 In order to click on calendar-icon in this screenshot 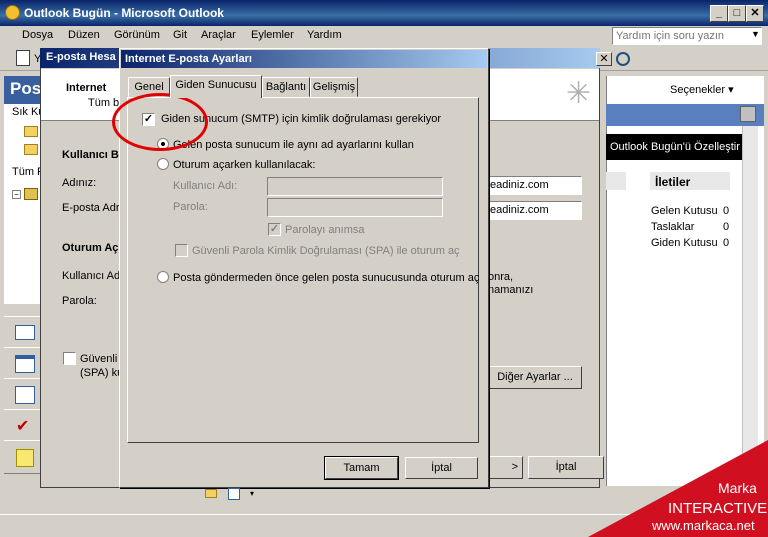, I will do `click(25, 364)`.